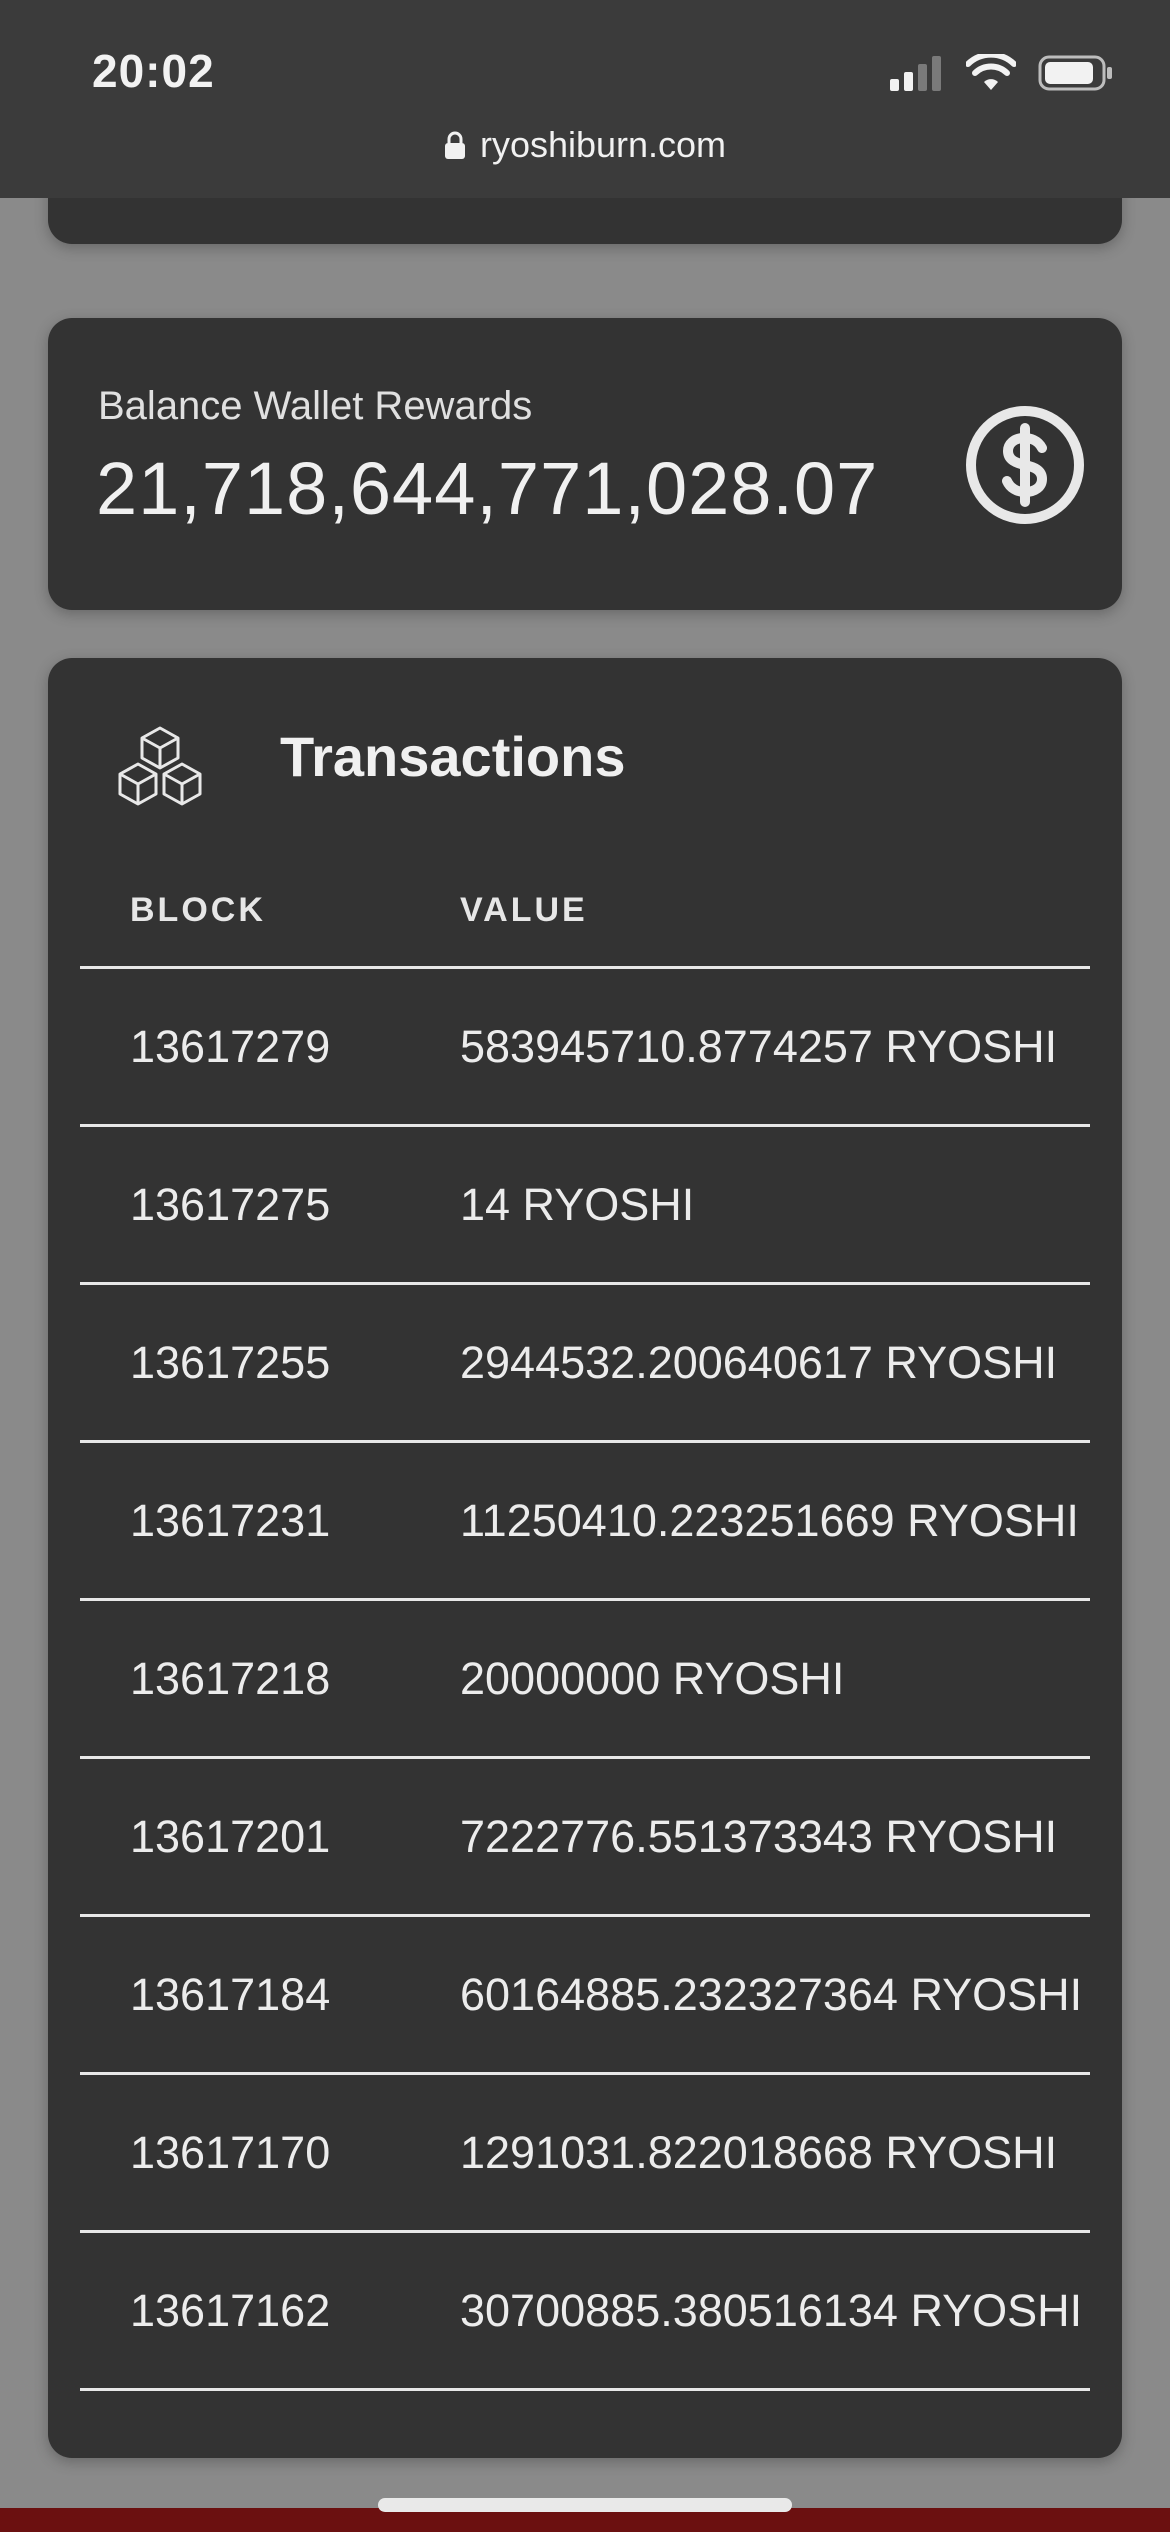 This screenshot has width=1170, height=2532. Describe the element at coordinates (230, 1678) in the screenshot. I see `block-cell: 13617218` at that location.